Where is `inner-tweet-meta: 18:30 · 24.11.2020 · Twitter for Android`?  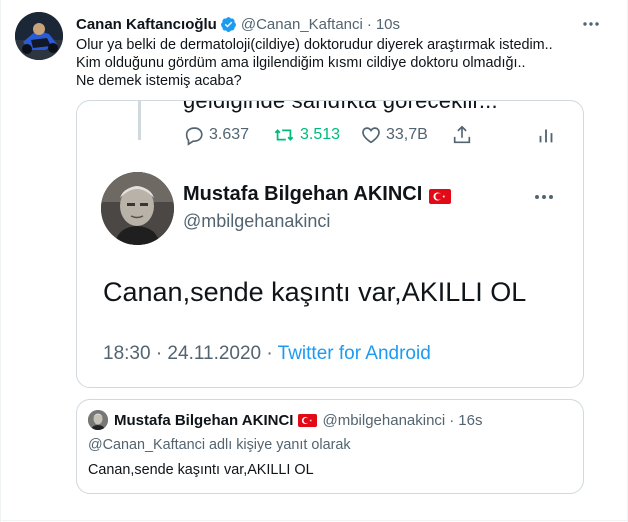
inner-tweet-meta: 18:30 · 24.11.2020 · Twitter for Android is located at coordinates (267, 354).